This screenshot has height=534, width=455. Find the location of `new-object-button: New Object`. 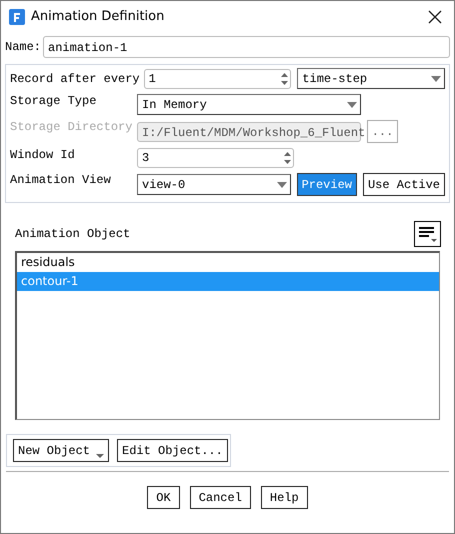

new-object-button: New Object is located at coordinates (61, 450).